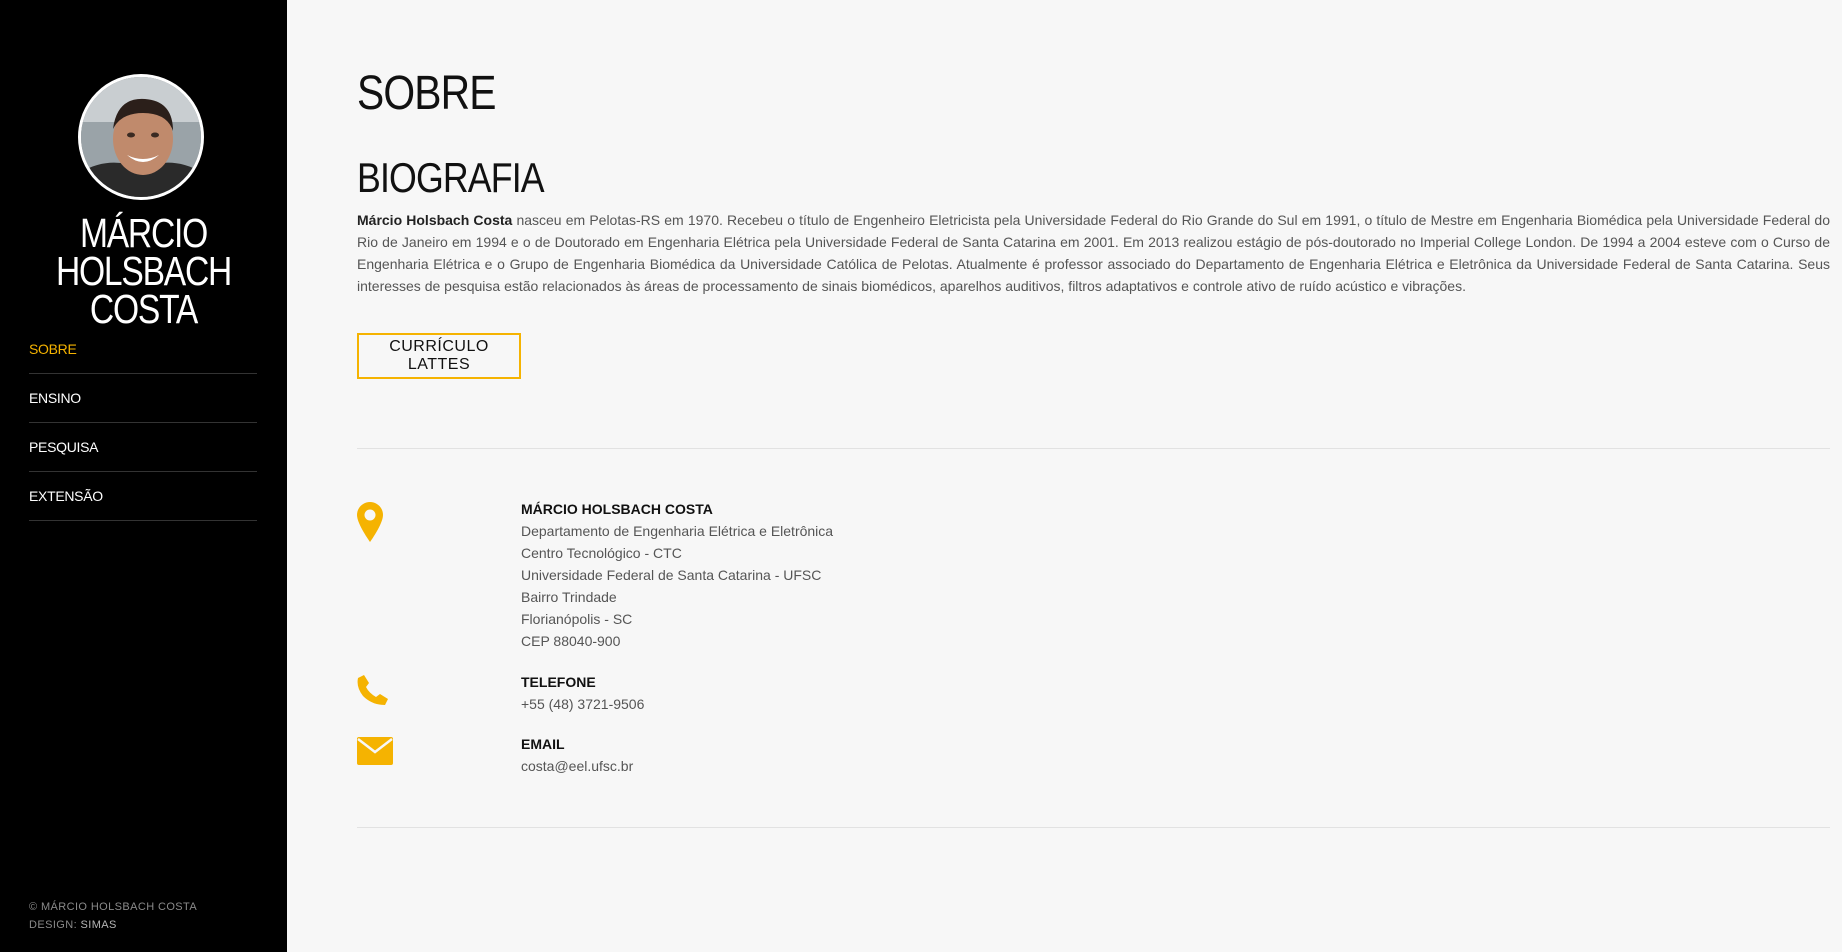  Describe the element at coordinates (143, 496) in the screenshot. I see `nav-item-extensao: EXTENSÃO` at that location.